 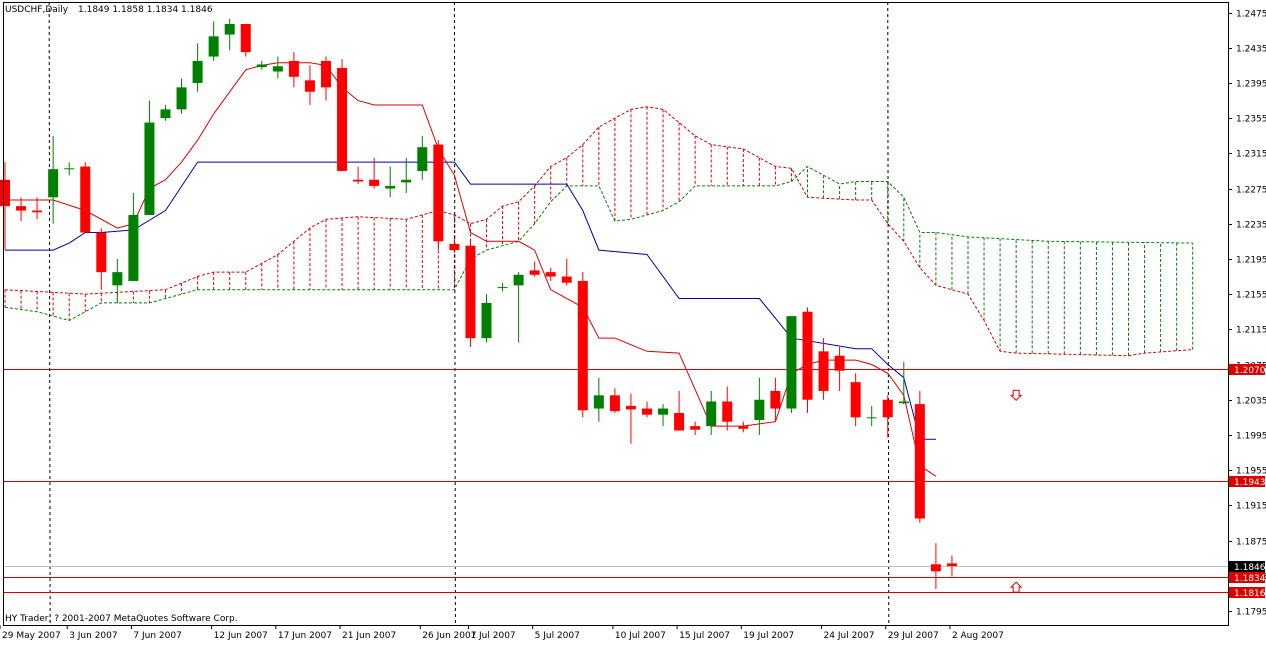 I want to click on price-tick-label: 1.2155, so click(x=1251, y=296).